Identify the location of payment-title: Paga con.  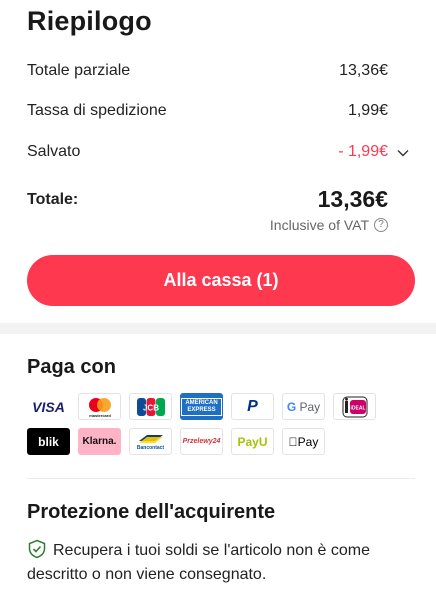
(71, 367).